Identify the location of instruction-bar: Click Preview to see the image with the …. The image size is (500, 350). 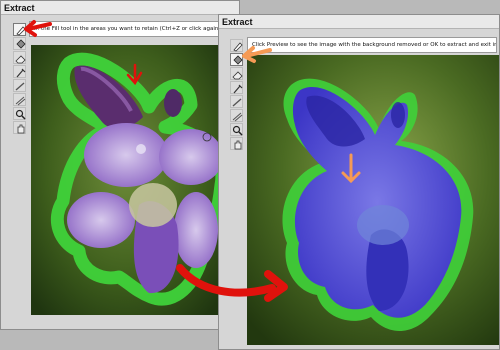
(372, 45).